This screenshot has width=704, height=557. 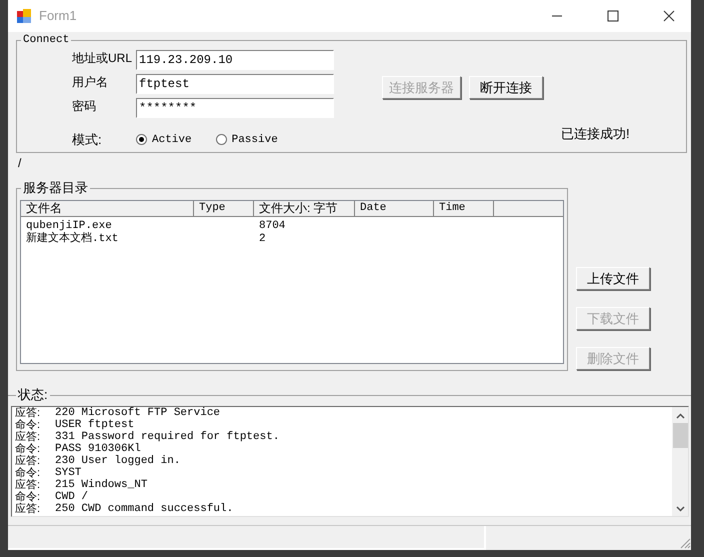 What do you see at coordinates (669, 16) in the screenshot?
I see `close-icon` at bounding box center [669, 16].